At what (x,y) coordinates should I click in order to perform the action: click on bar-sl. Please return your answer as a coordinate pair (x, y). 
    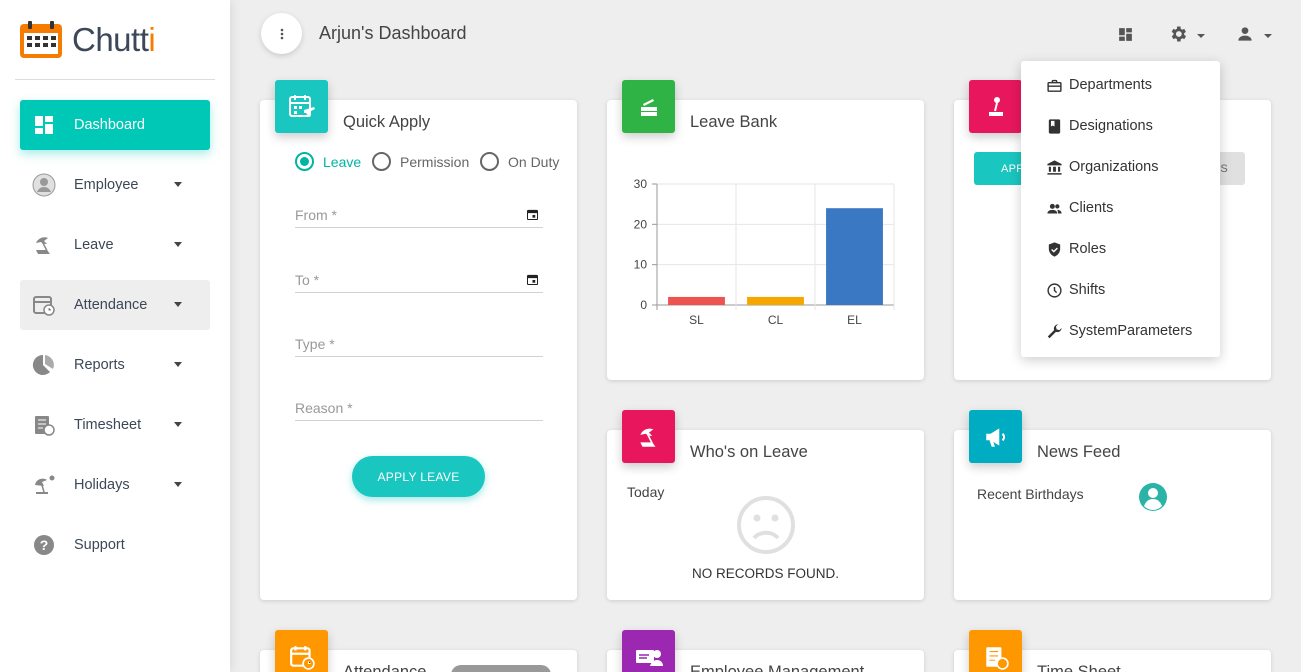
    Looking at the image, I should click on (696, 300).